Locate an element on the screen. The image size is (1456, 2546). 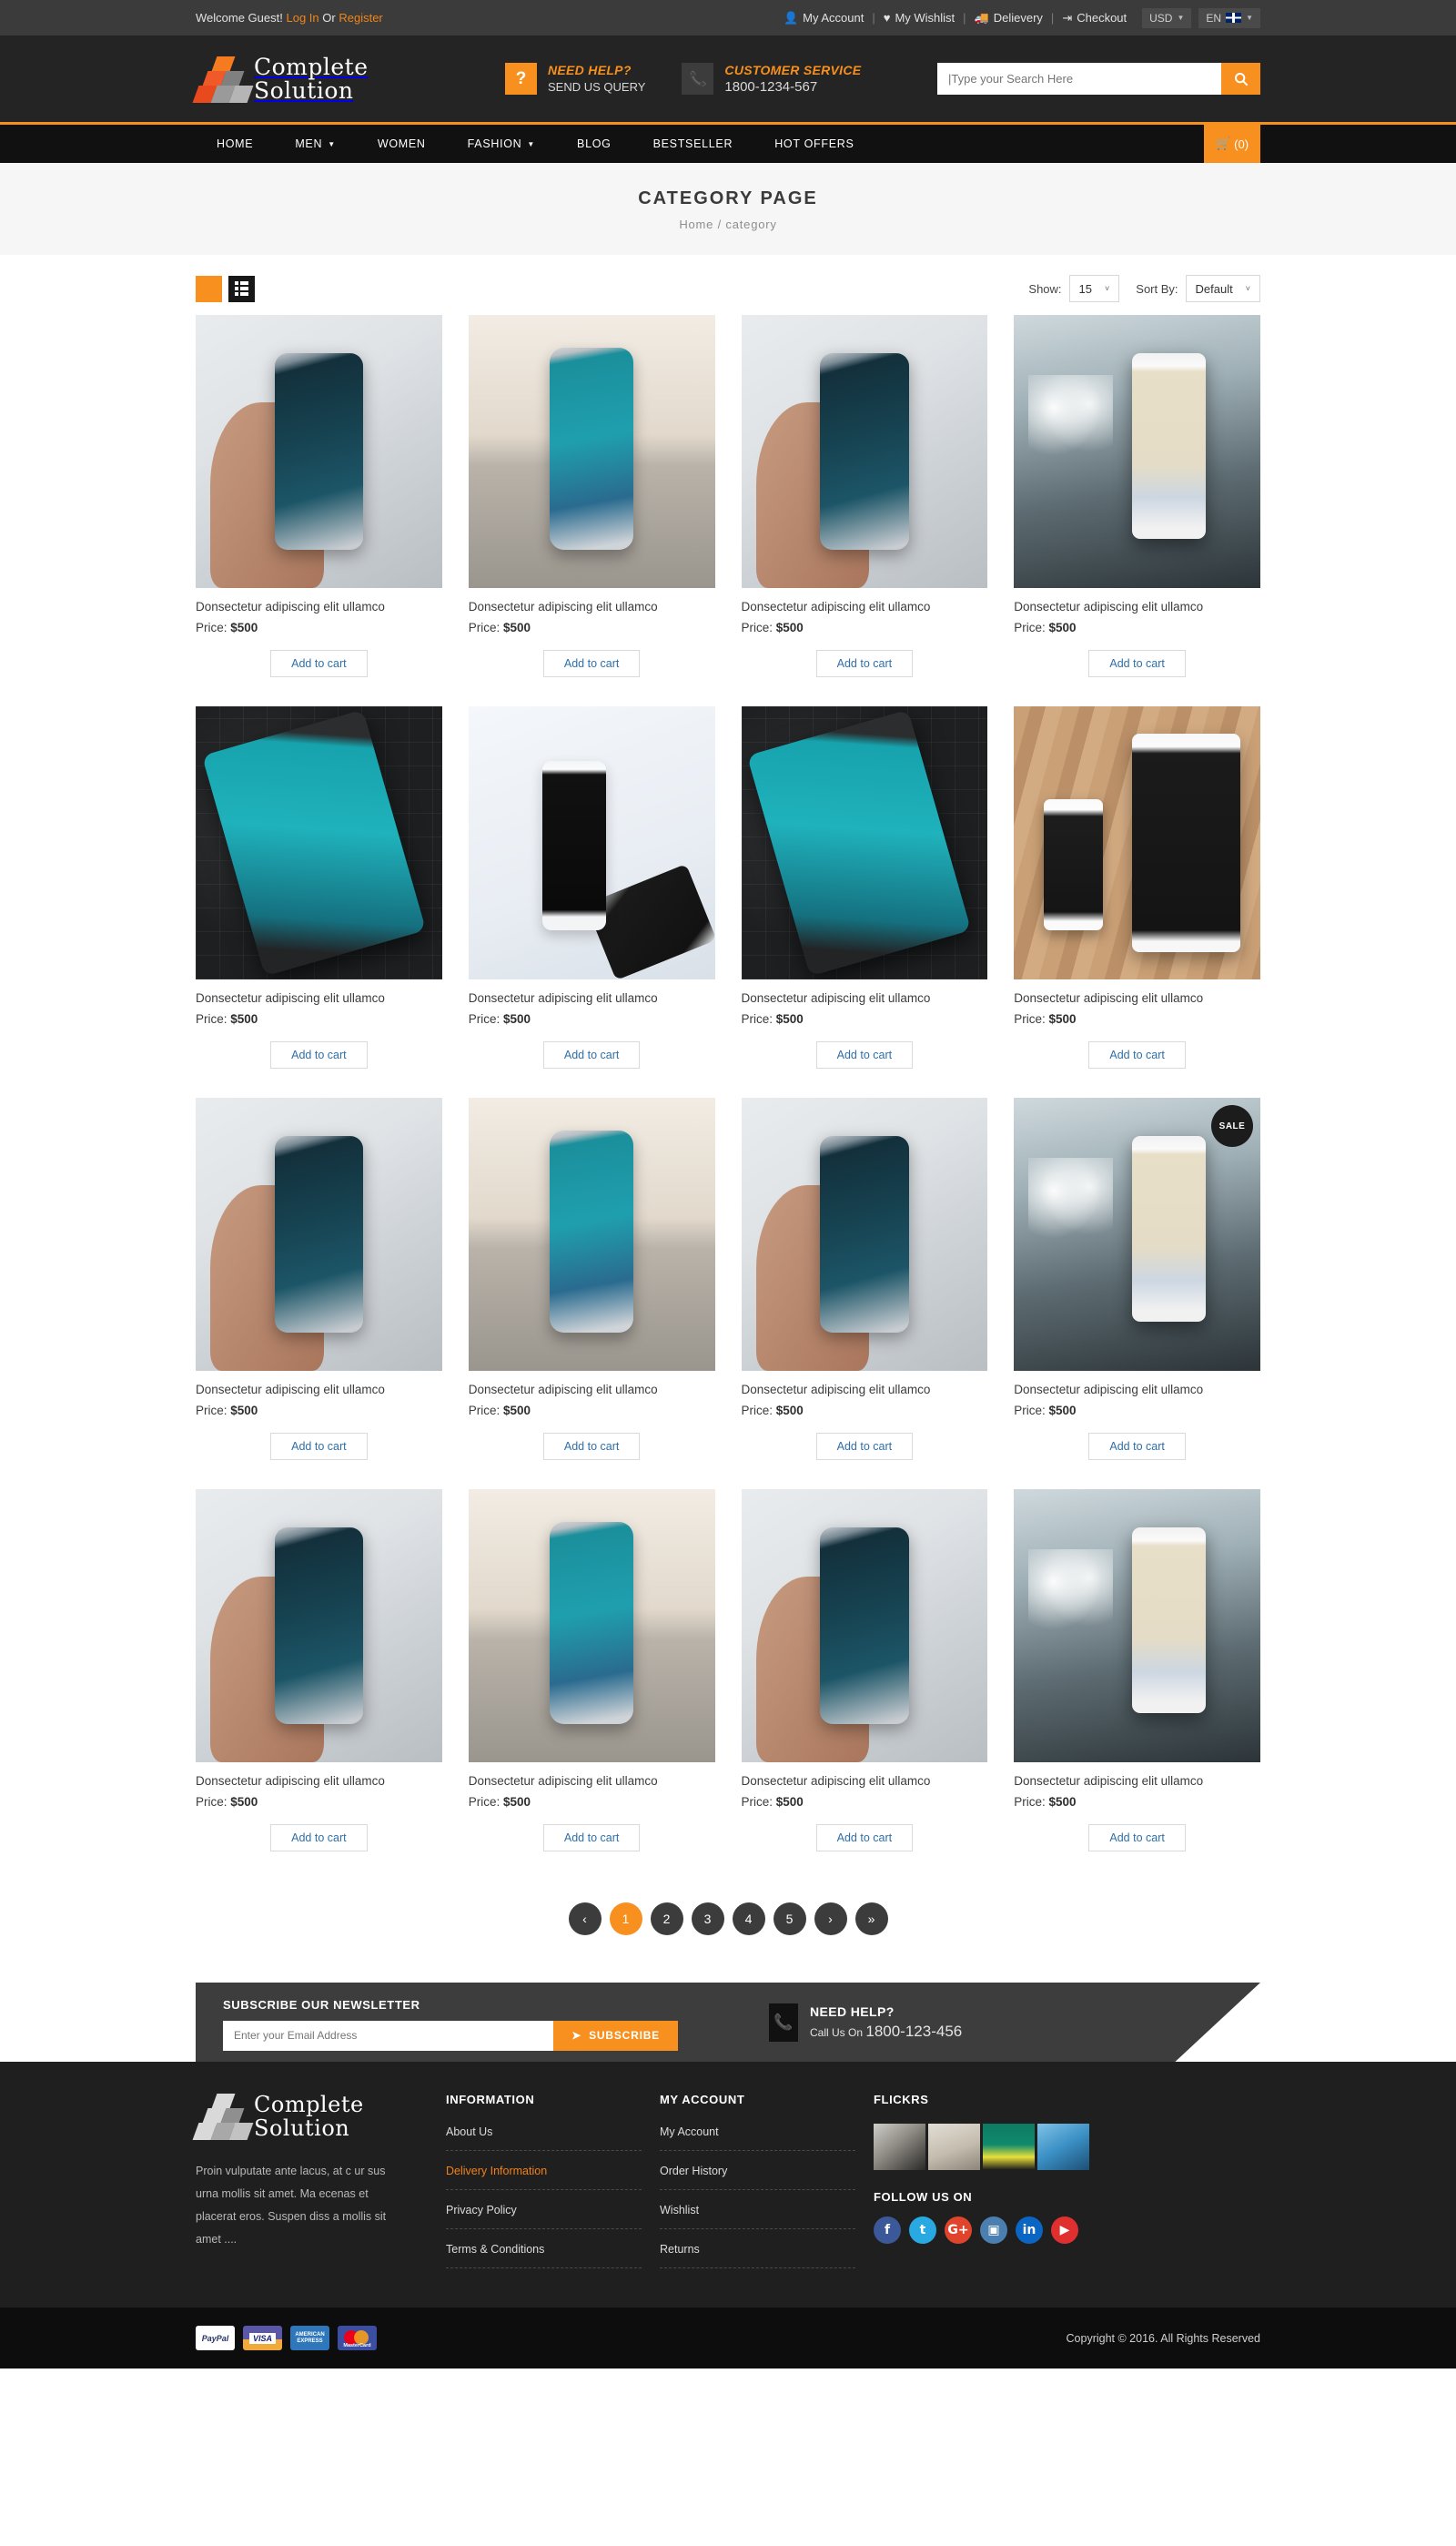
youtube-icon: ▶ is located at coordinates (1064, 2230).